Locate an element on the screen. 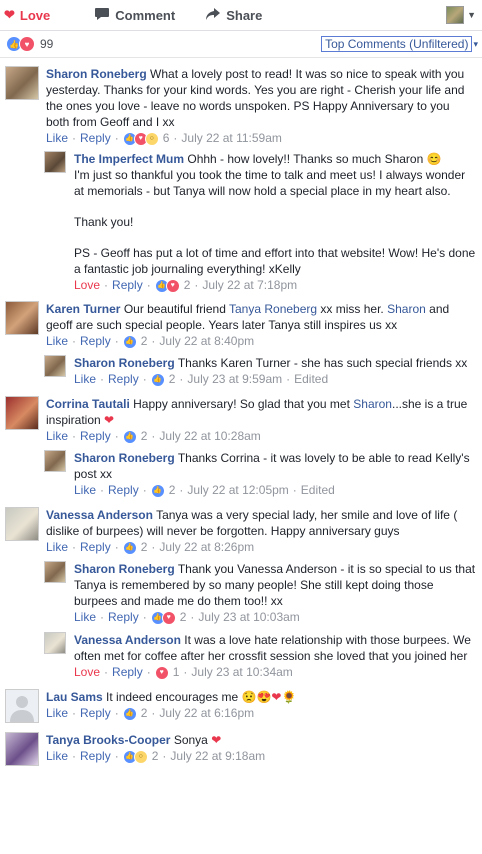  comment-meta: Like · Reply · 👍 2 · July 22 at 6:16pm is located at coordinates (150, 713).